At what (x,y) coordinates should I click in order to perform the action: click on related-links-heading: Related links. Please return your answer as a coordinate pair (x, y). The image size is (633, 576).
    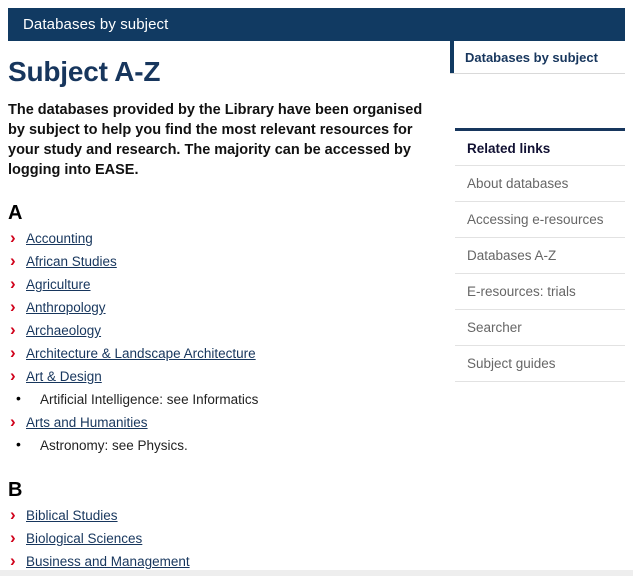
    Looking at the image, I should click on (540, 148).